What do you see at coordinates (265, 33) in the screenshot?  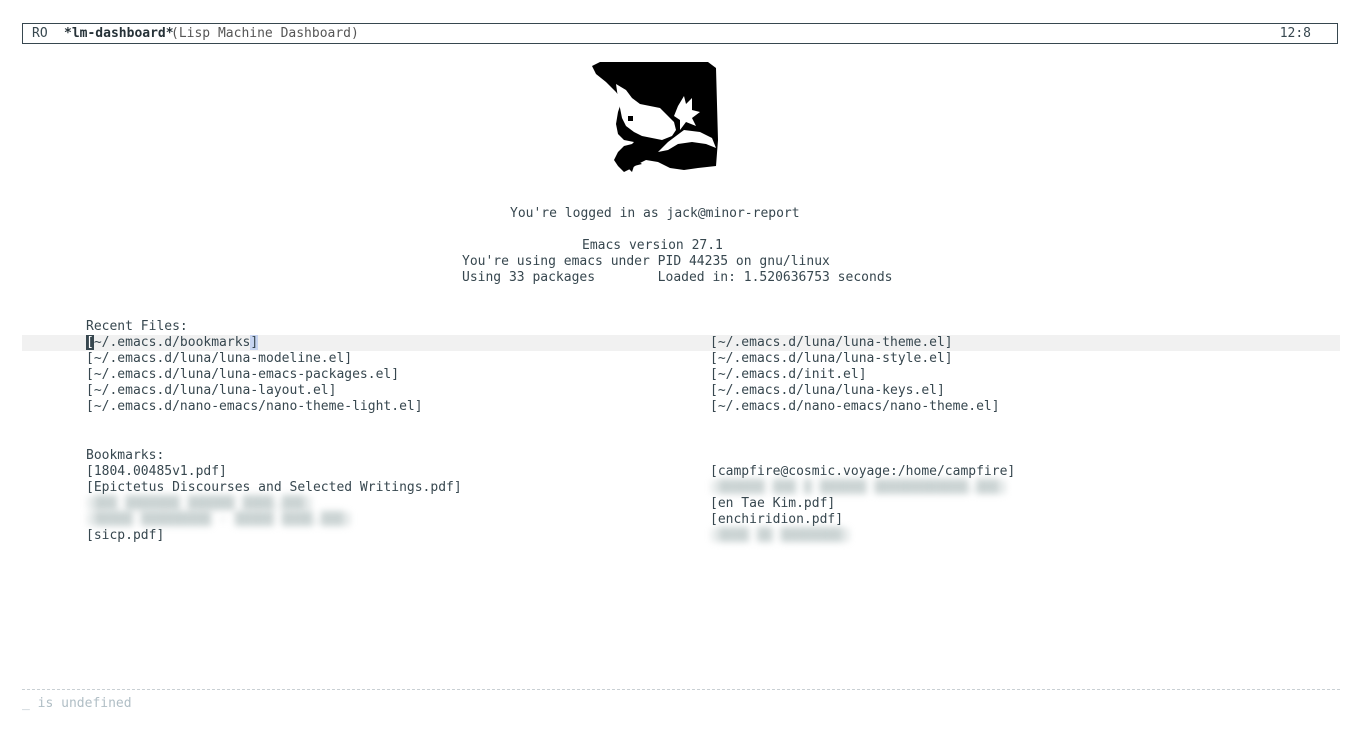 I see `major-mode-name: (Lisp Machine Dashboard)` at bounding box center [265, 33].